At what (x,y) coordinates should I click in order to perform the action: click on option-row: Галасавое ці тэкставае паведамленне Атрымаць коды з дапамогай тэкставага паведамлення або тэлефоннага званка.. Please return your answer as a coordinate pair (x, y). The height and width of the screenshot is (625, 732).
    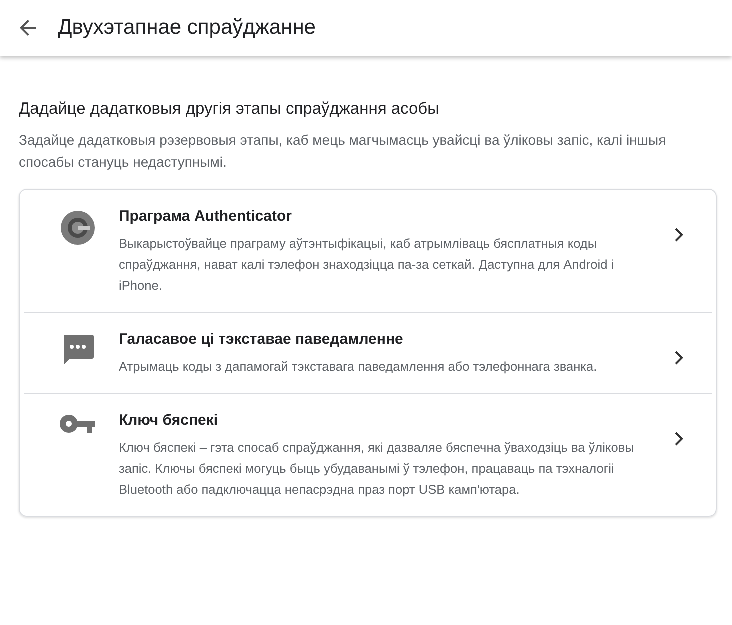
    Looking at the image, I should click on (368, 353).